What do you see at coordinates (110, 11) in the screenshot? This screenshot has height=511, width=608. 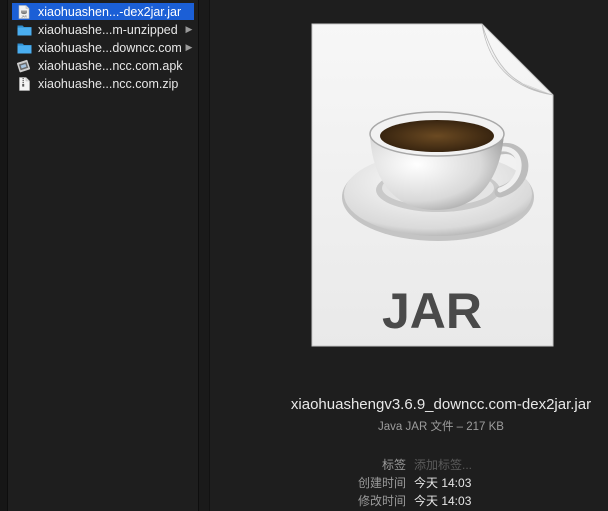 I see `file-name: xiaohuashen...-dex2jar.jar` at bounding box center [110, 11].